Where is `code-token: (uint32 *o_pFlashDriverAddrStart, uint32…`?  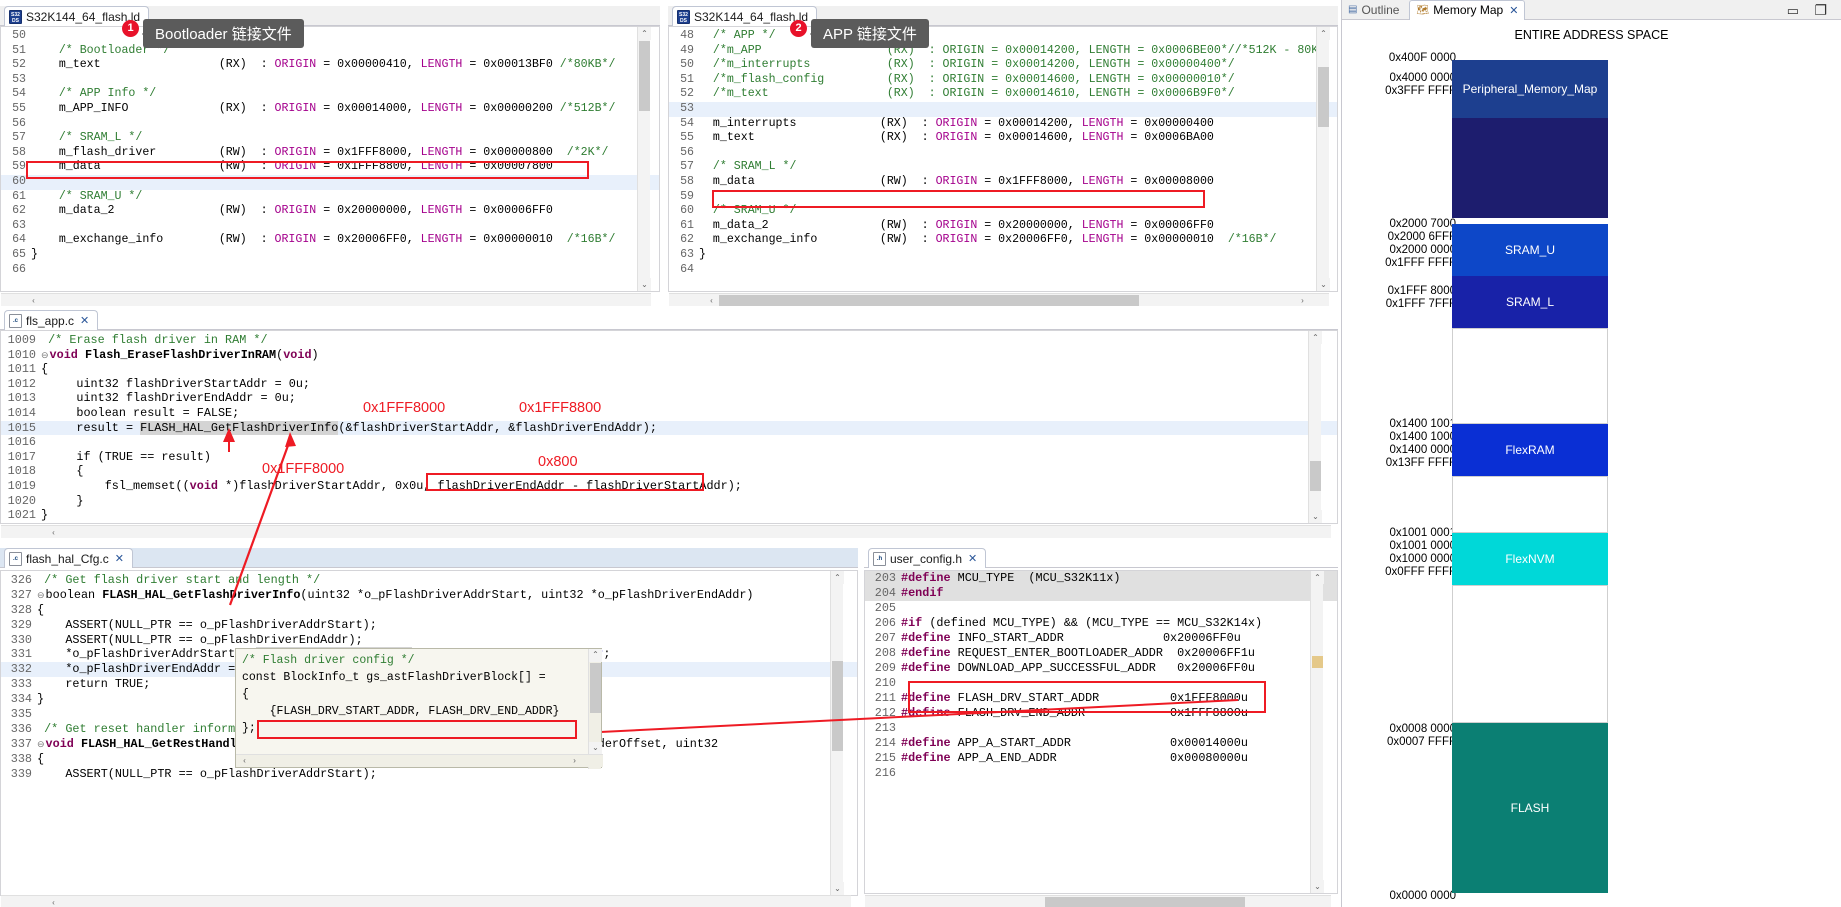
code-token: (uint32 *o_pFlashDriverAddrStart, uint32… is located at coordinates (527, 594).